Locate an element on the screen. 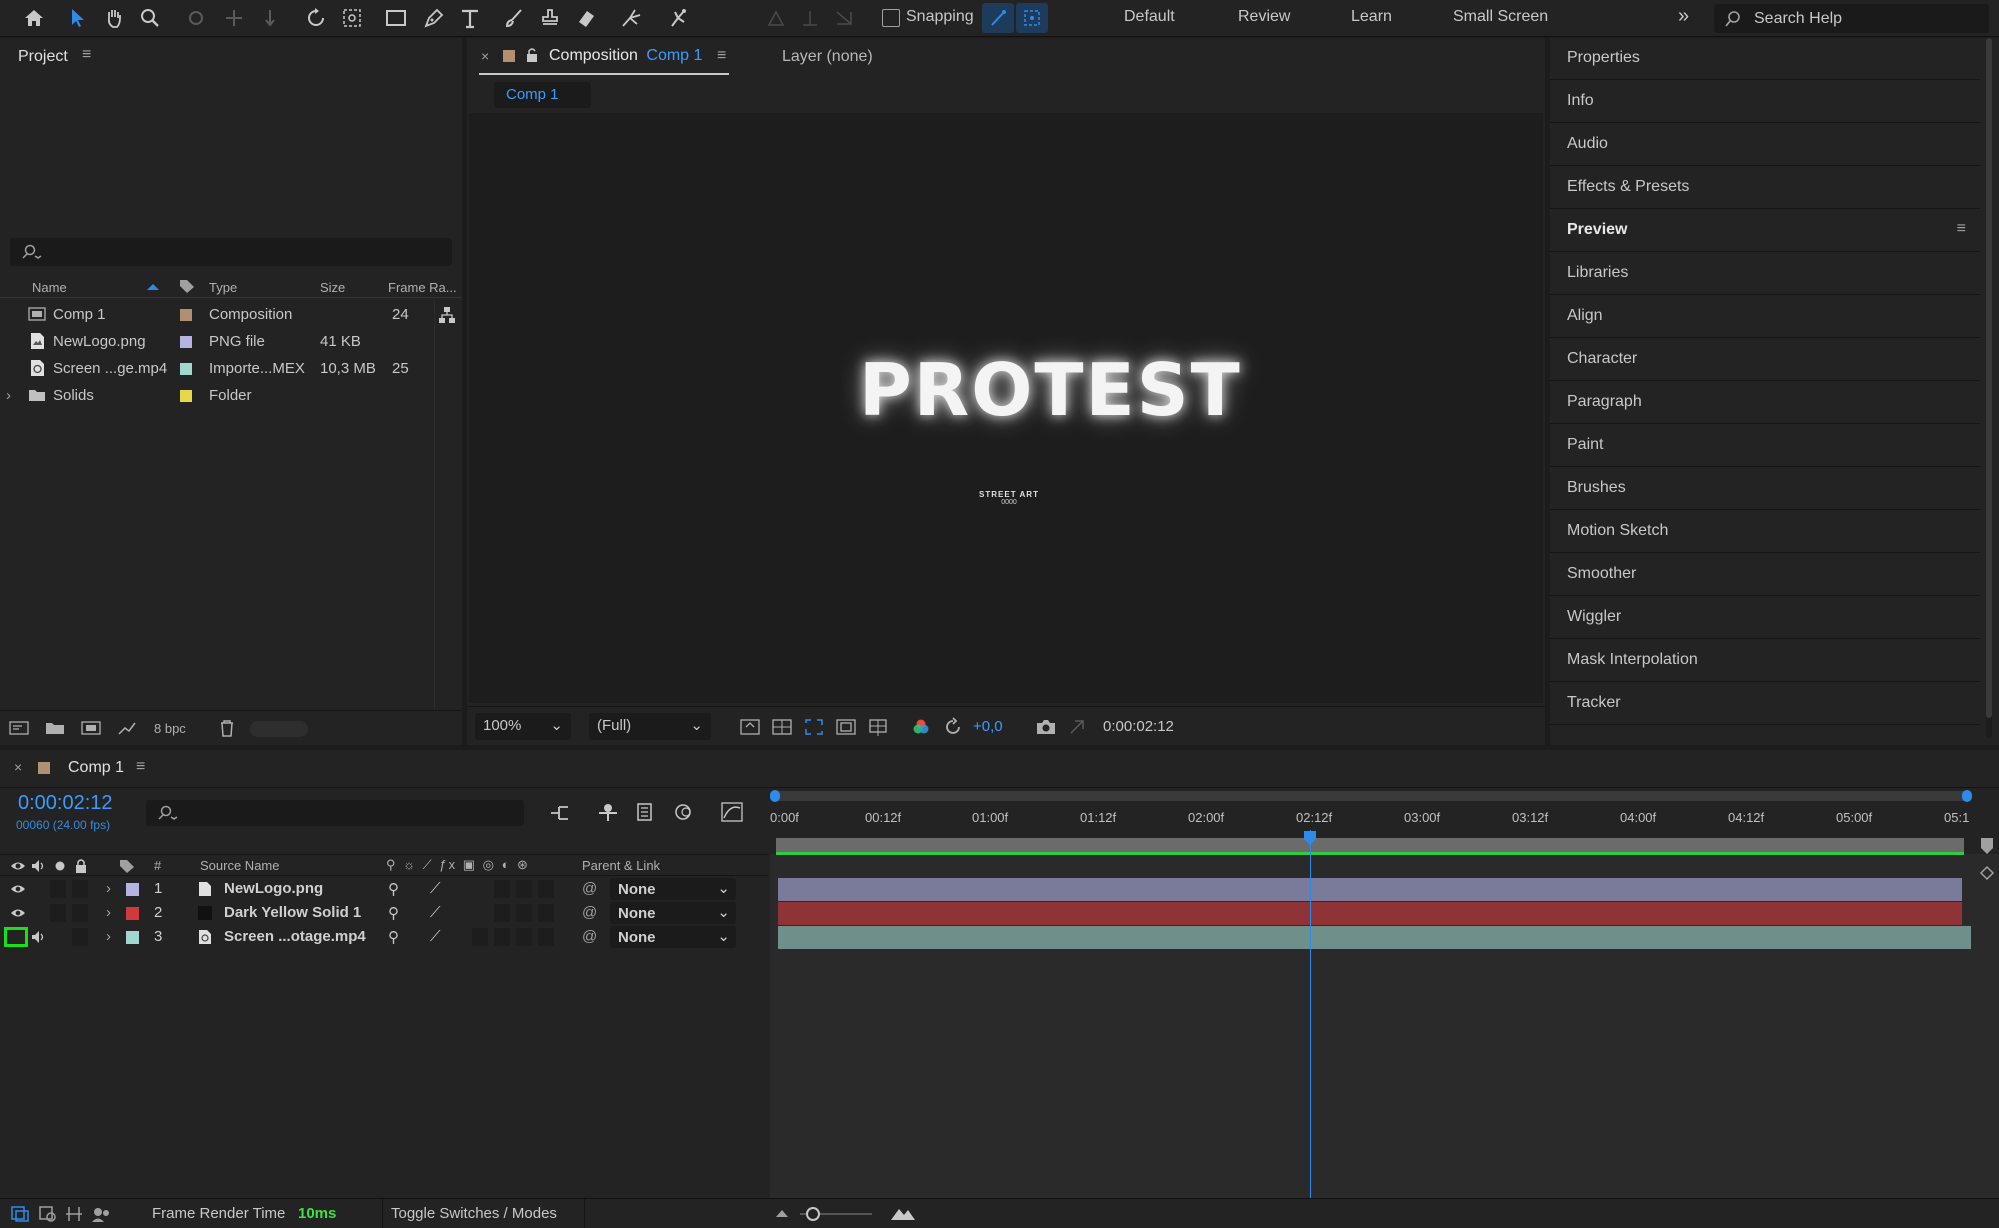  video-switch-icon is located at coordinates (18, 866).